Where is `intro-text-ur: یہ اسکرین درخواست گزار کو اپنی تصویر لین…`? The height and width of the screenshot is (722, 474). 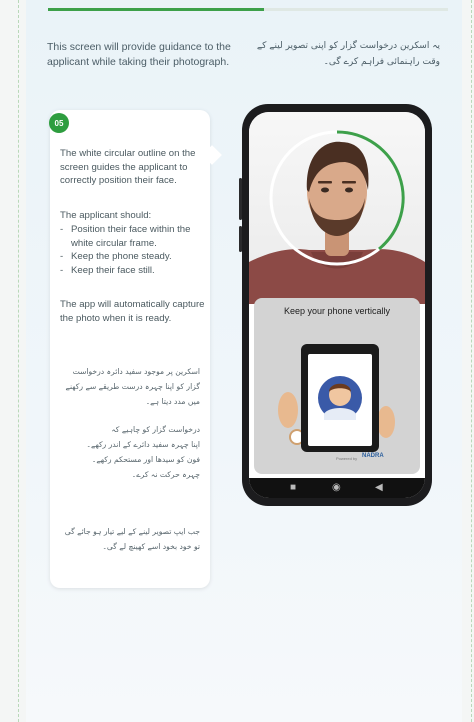
intro-text-ur: یہ اسکرین درخواست گزار کو اپنی تصویر لین… is located at coordinates (348, 54).